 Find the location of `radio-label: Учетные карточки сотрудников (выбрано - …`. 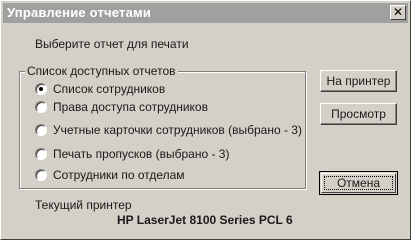

radio-label: Учетные карточки сотрудников (выбрано - … is located at coordinates (177, 130).